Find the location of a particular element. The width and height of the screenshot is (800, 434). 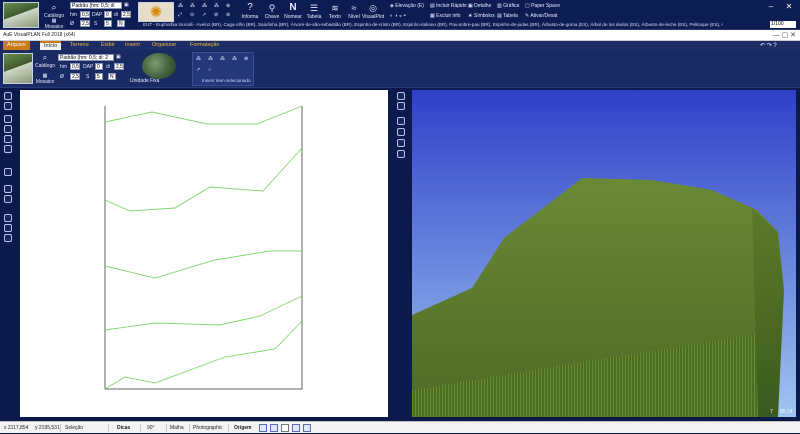

symbol-tool-4-icon: ⁂ is located at coordinates (216, 6).